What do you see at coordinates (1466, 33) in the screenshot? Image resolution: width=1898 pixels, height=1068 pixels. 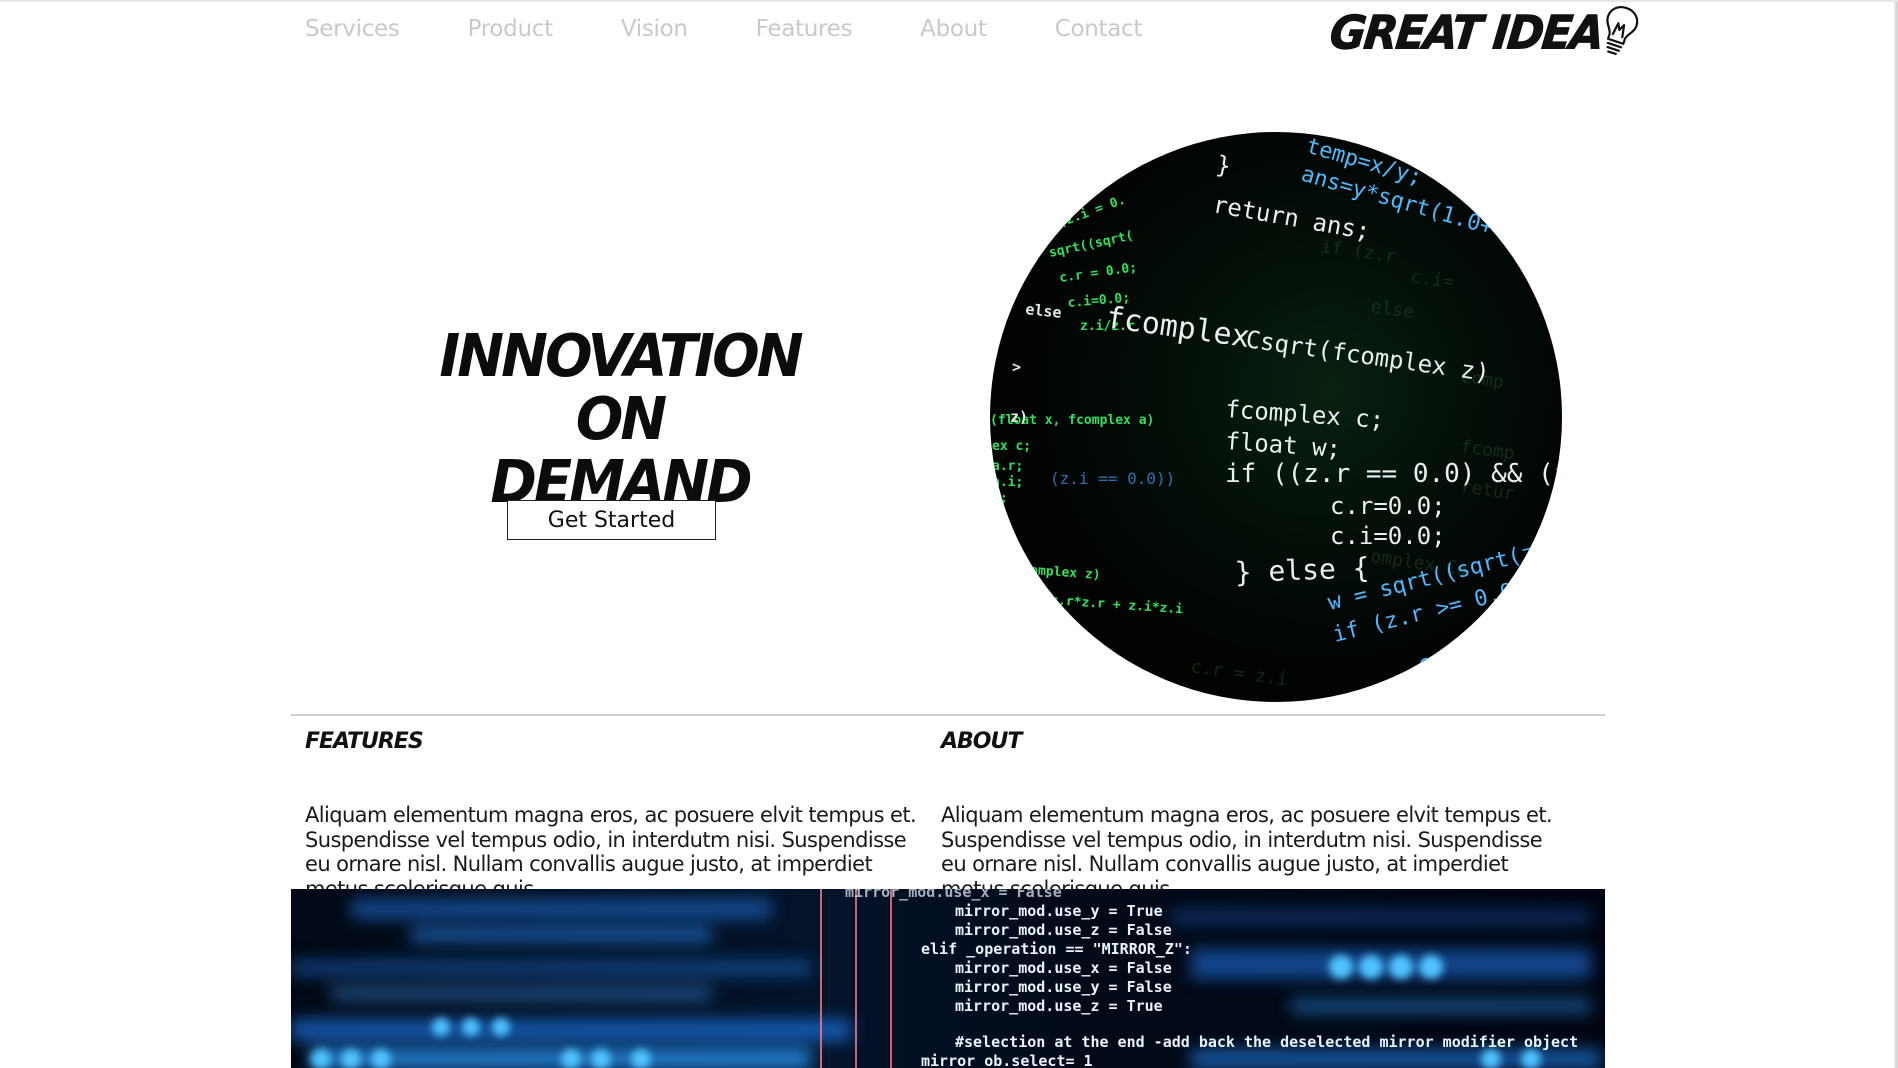 I see `brand-logo-text: GREAT IDEA` at bounding box center [1466, 33].